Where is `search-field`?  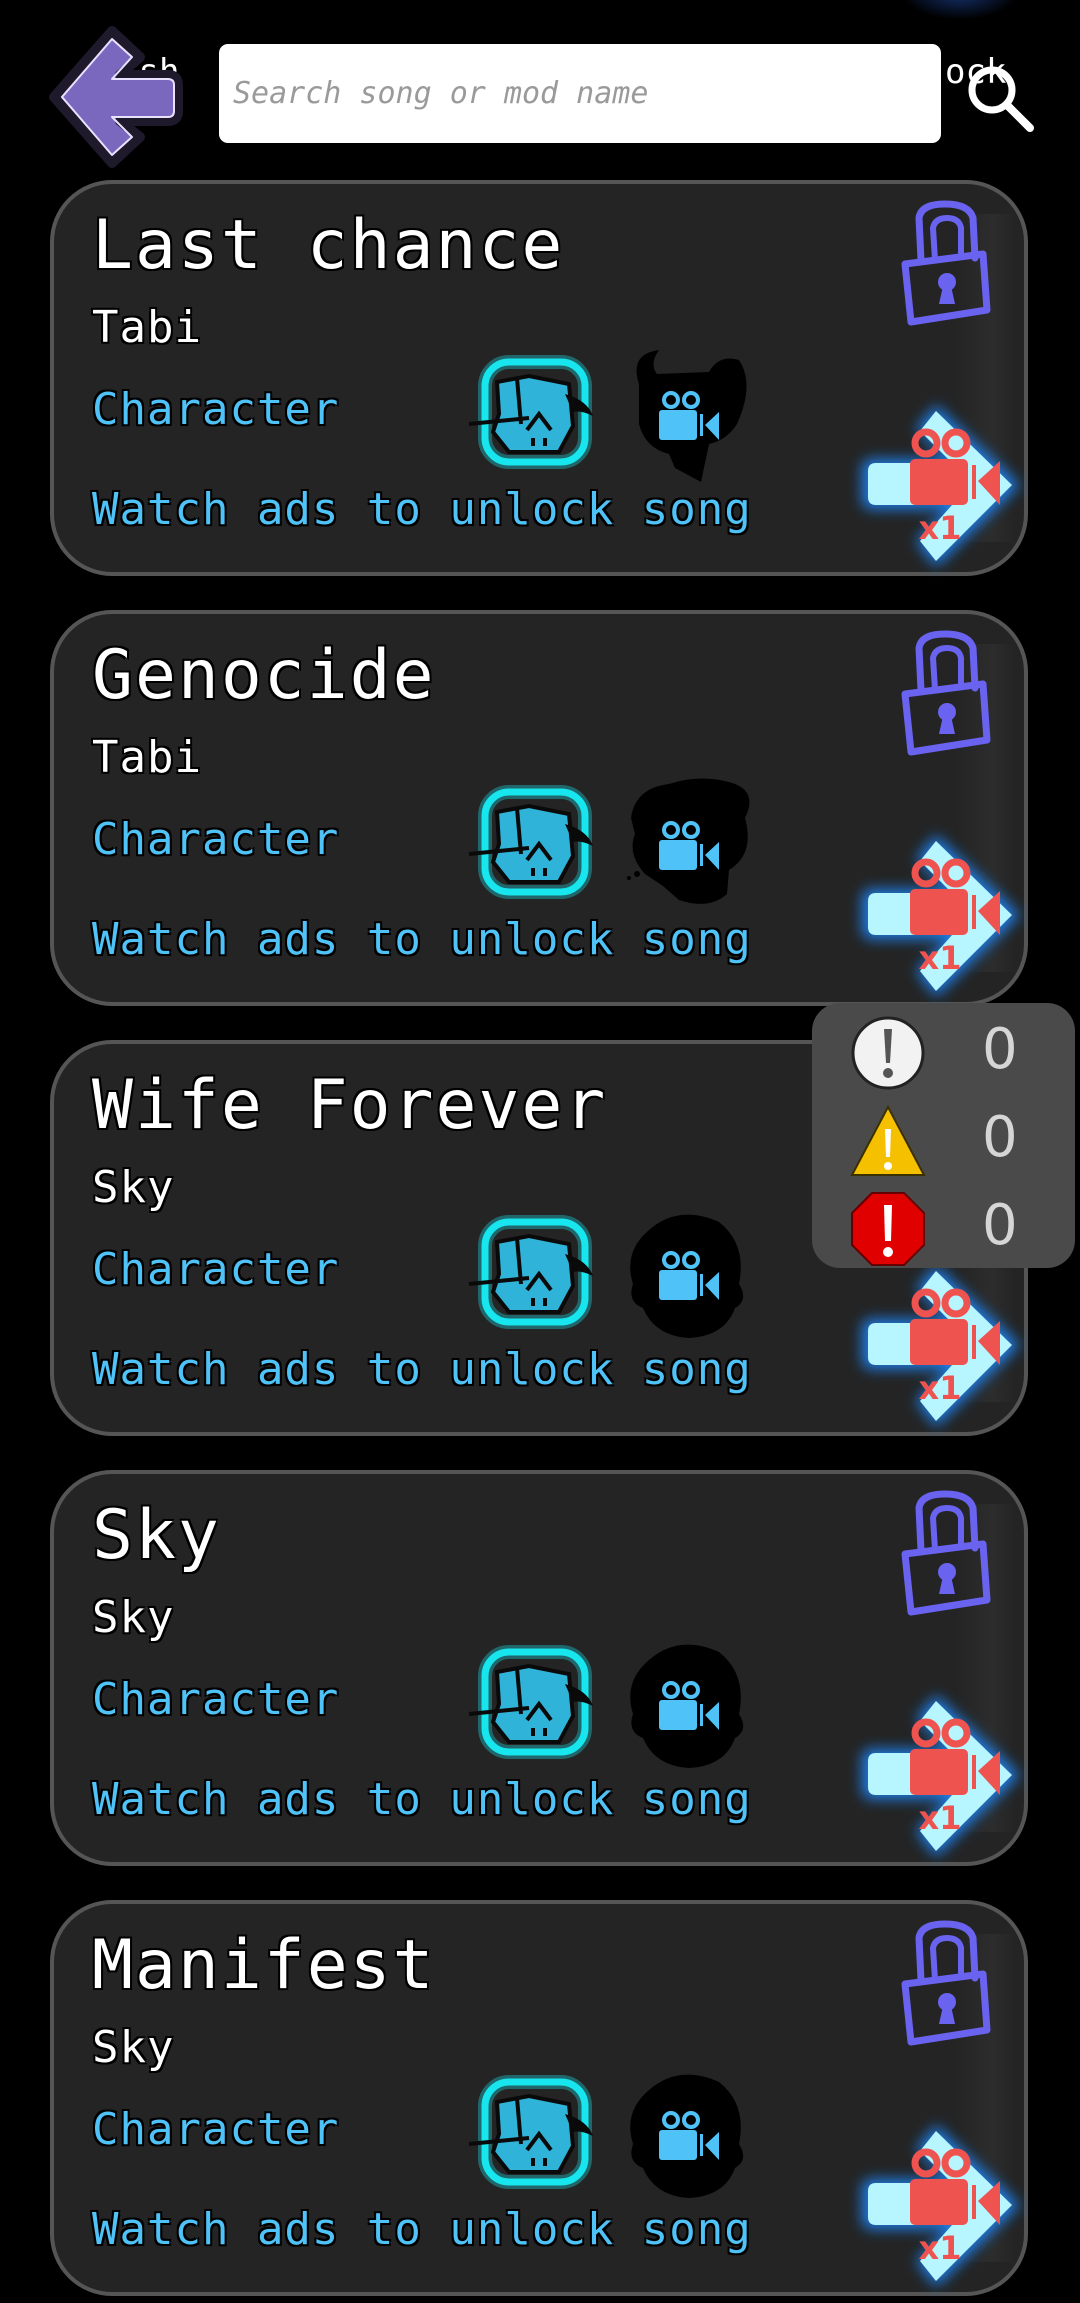 search-field is located at coordinates (580, 93).